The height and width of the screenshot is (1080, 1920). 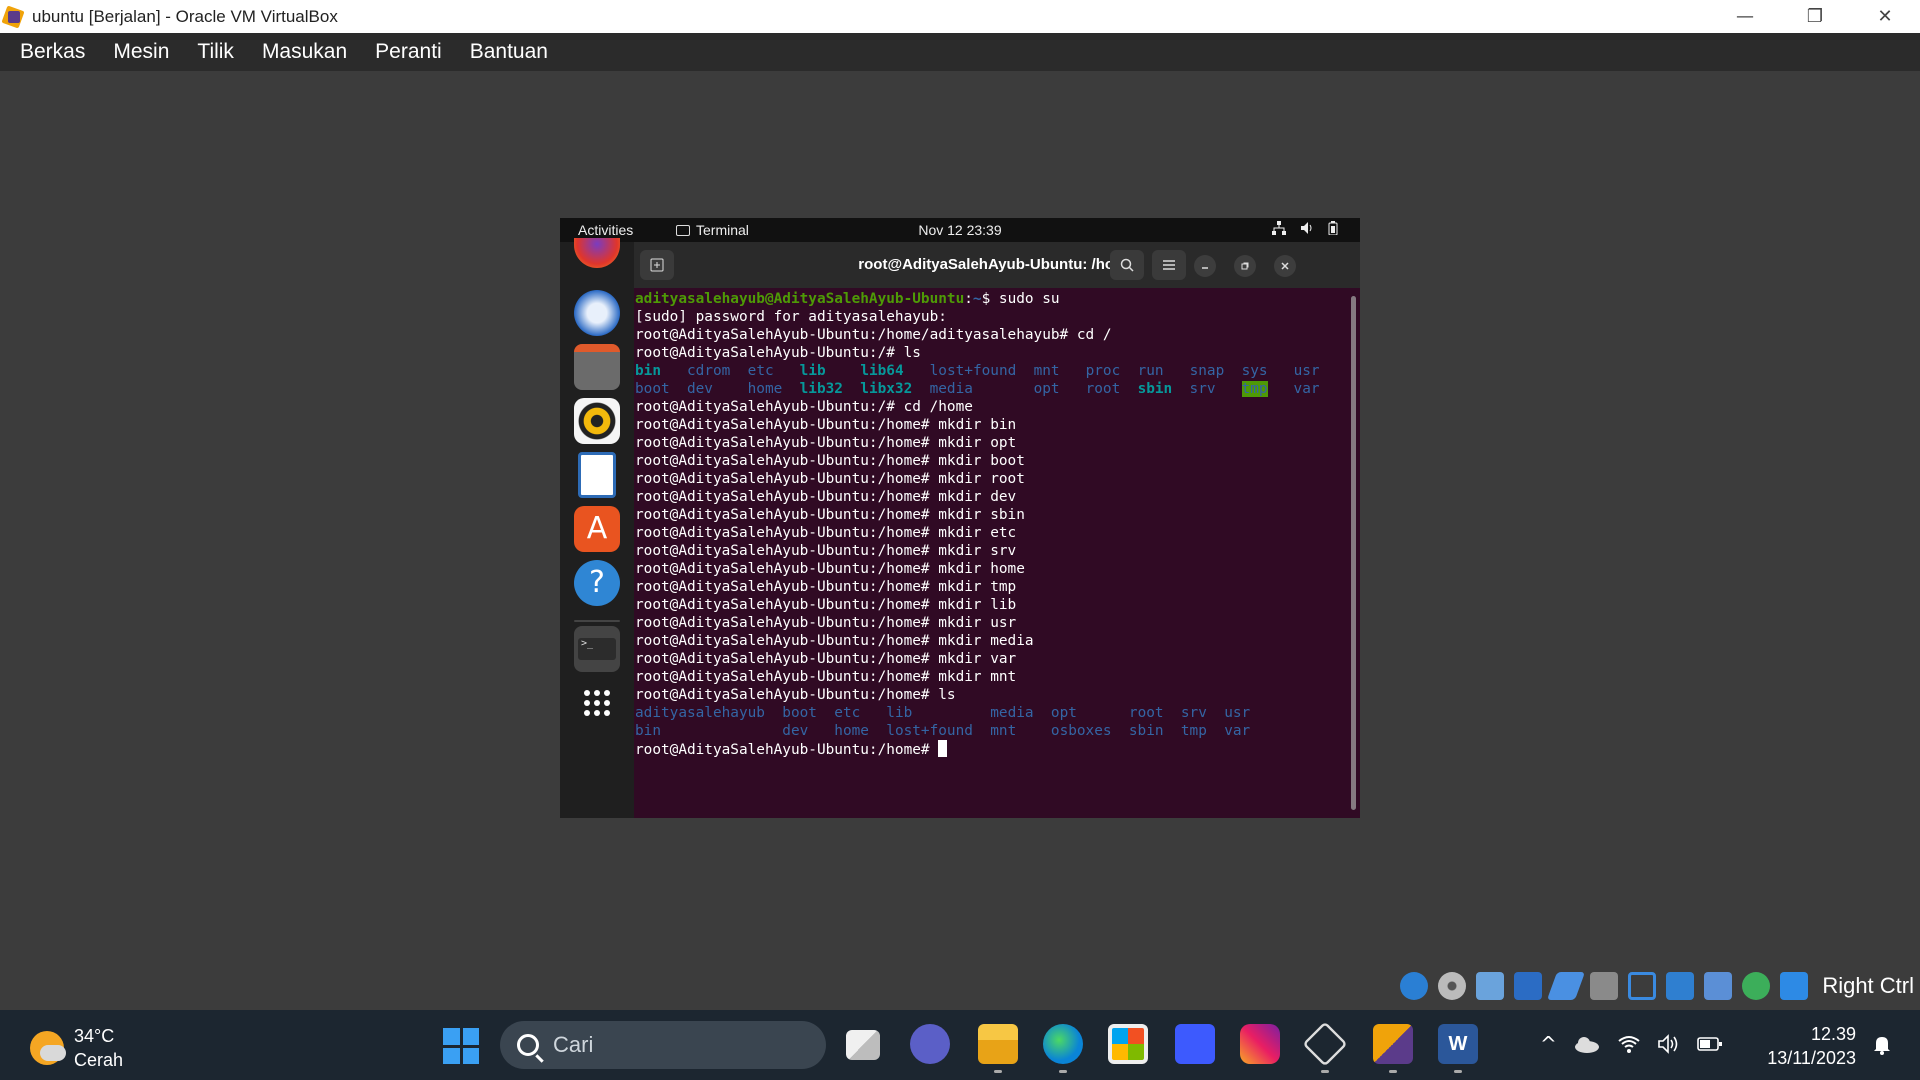 What do you see at coordinates (528, 1045) in the screenshot?
I see `search-icon` at bounding box center [528, 1045].